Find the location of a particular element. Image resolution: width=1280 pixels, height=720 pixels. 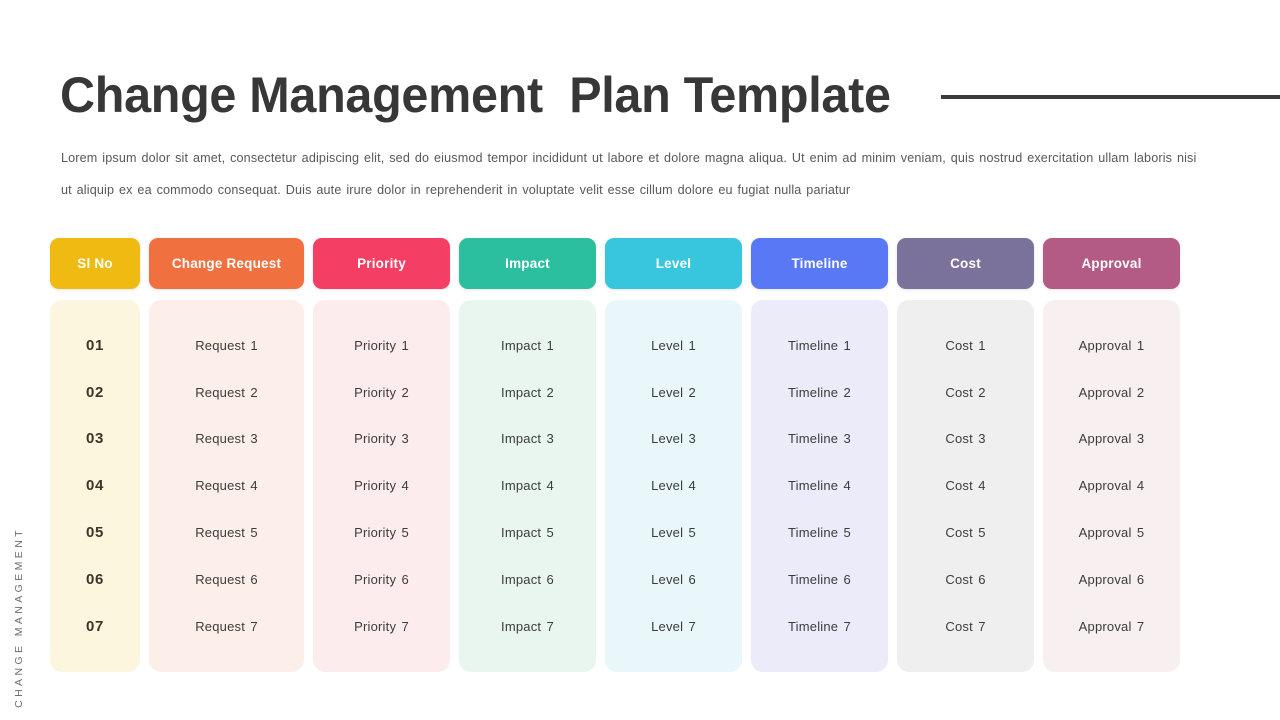

table-cell: Approval 7 is located at coordinates (1111, 626).